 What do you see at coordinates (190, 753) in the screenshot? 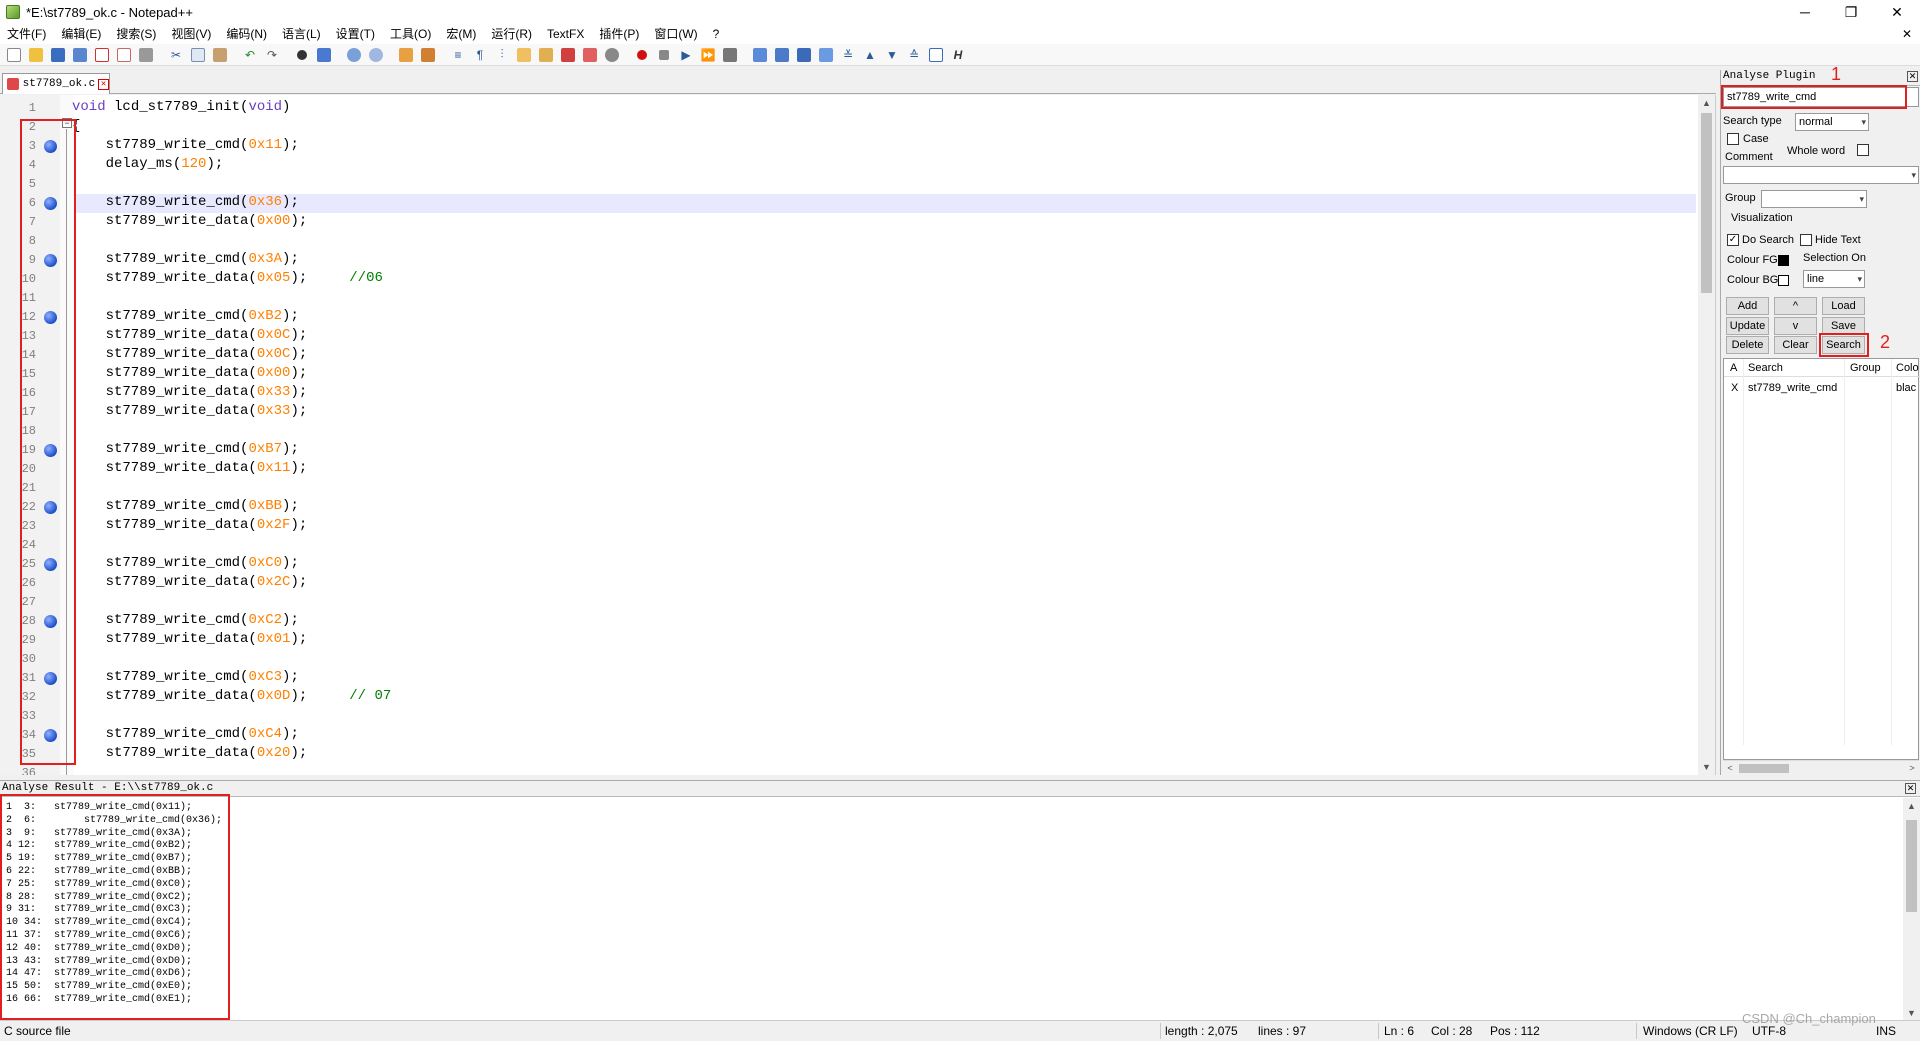
I see `code-line: st7789_write_data(0x20);` at bounding box center [190, 753].